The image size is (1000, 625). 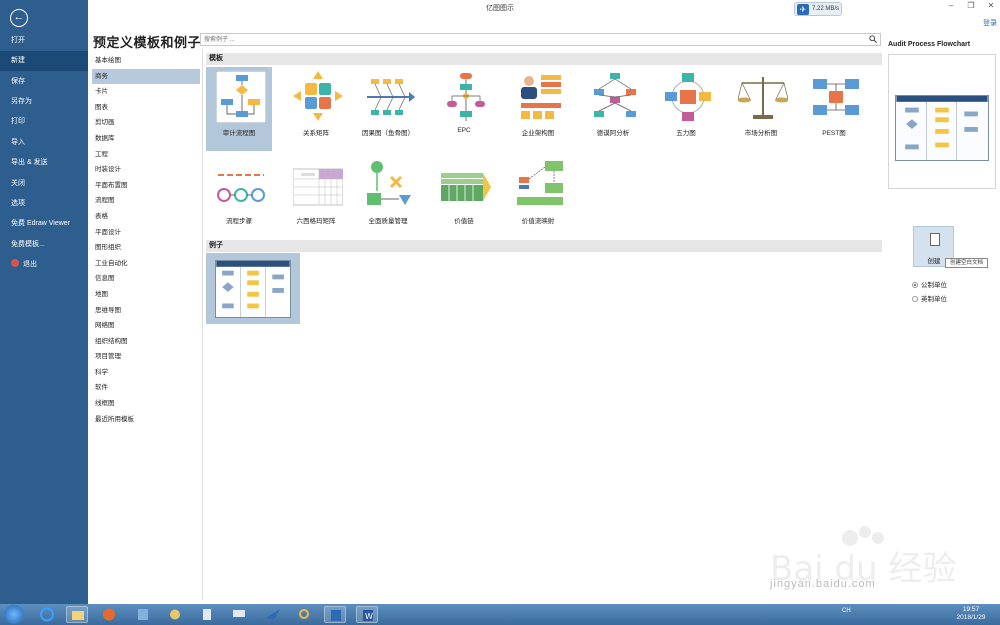 I want to click on template-tqm: 全面质量管理, so click(x=388, y=197).